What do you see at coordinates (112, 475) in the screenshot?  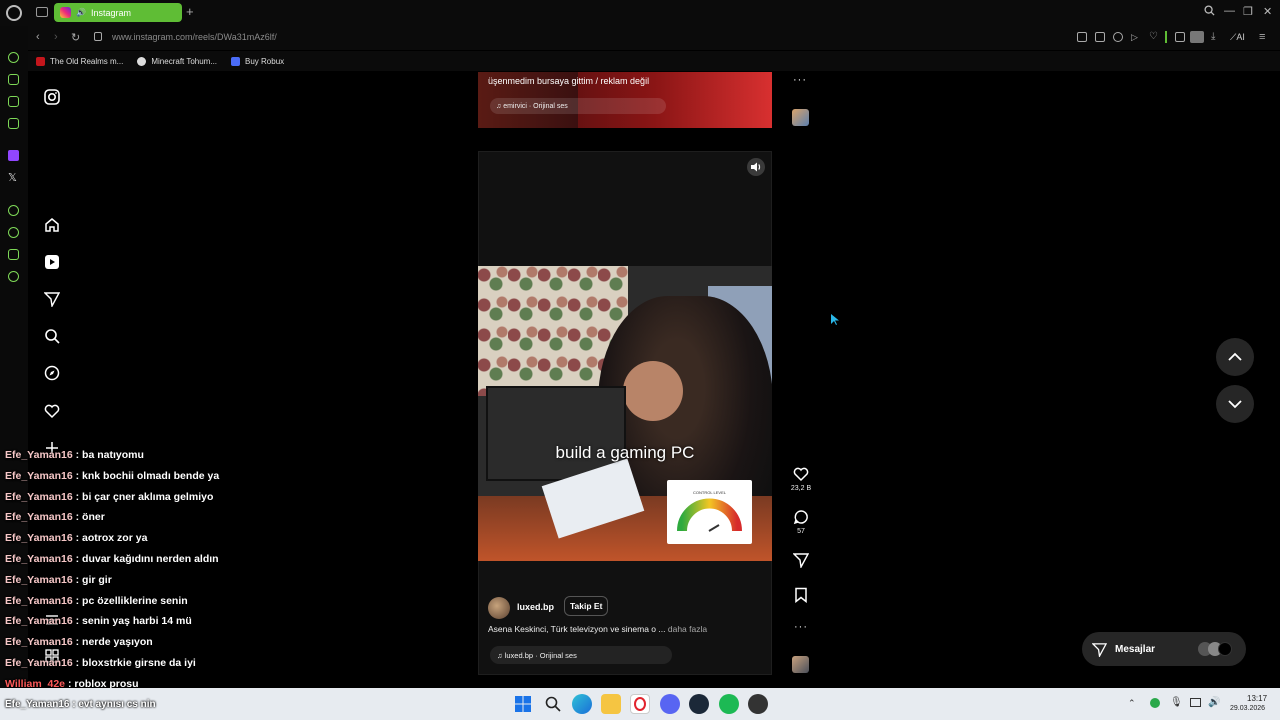 I see `chat-message: Efe_Yaman16 : knk bochii olmadı bende ya` at bounding box center [112, 475].